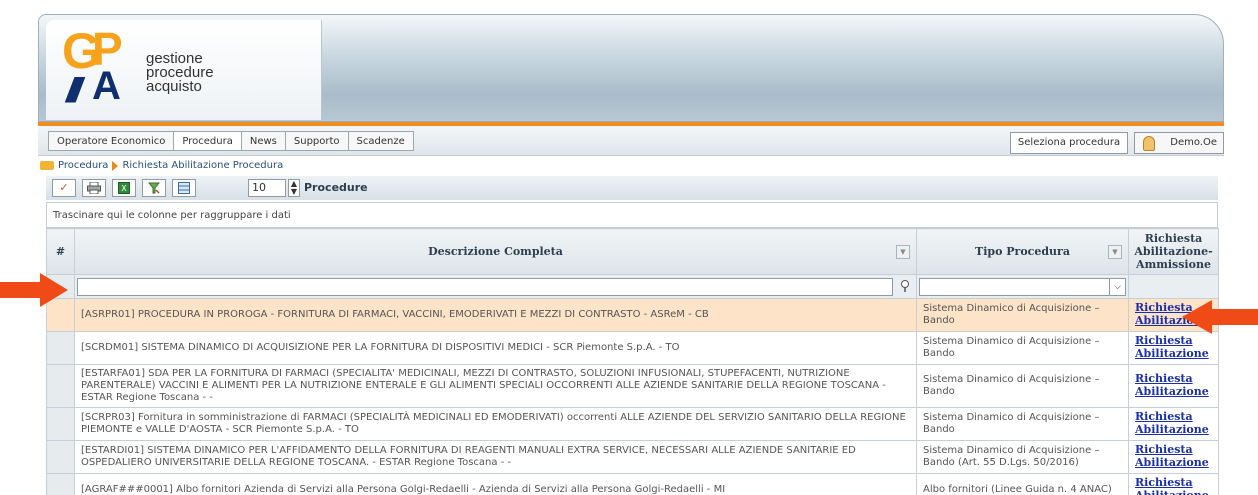 The height and width of the screenshot is (495, 1258). Describe the element at coordinates (380, 141) in the screenshot. I see `tab-scadenze: Scadenze` at that location.